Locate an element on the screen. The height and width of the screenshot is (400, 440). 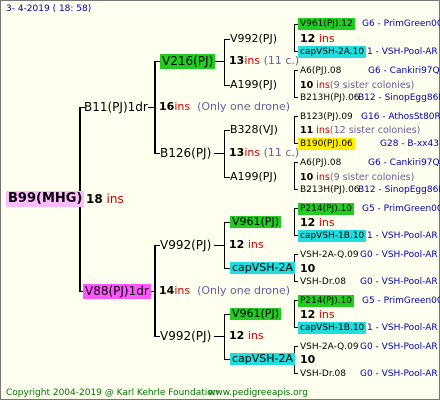
dam-queen: V88(PJ)1dr is located at coordinates (117, 291).